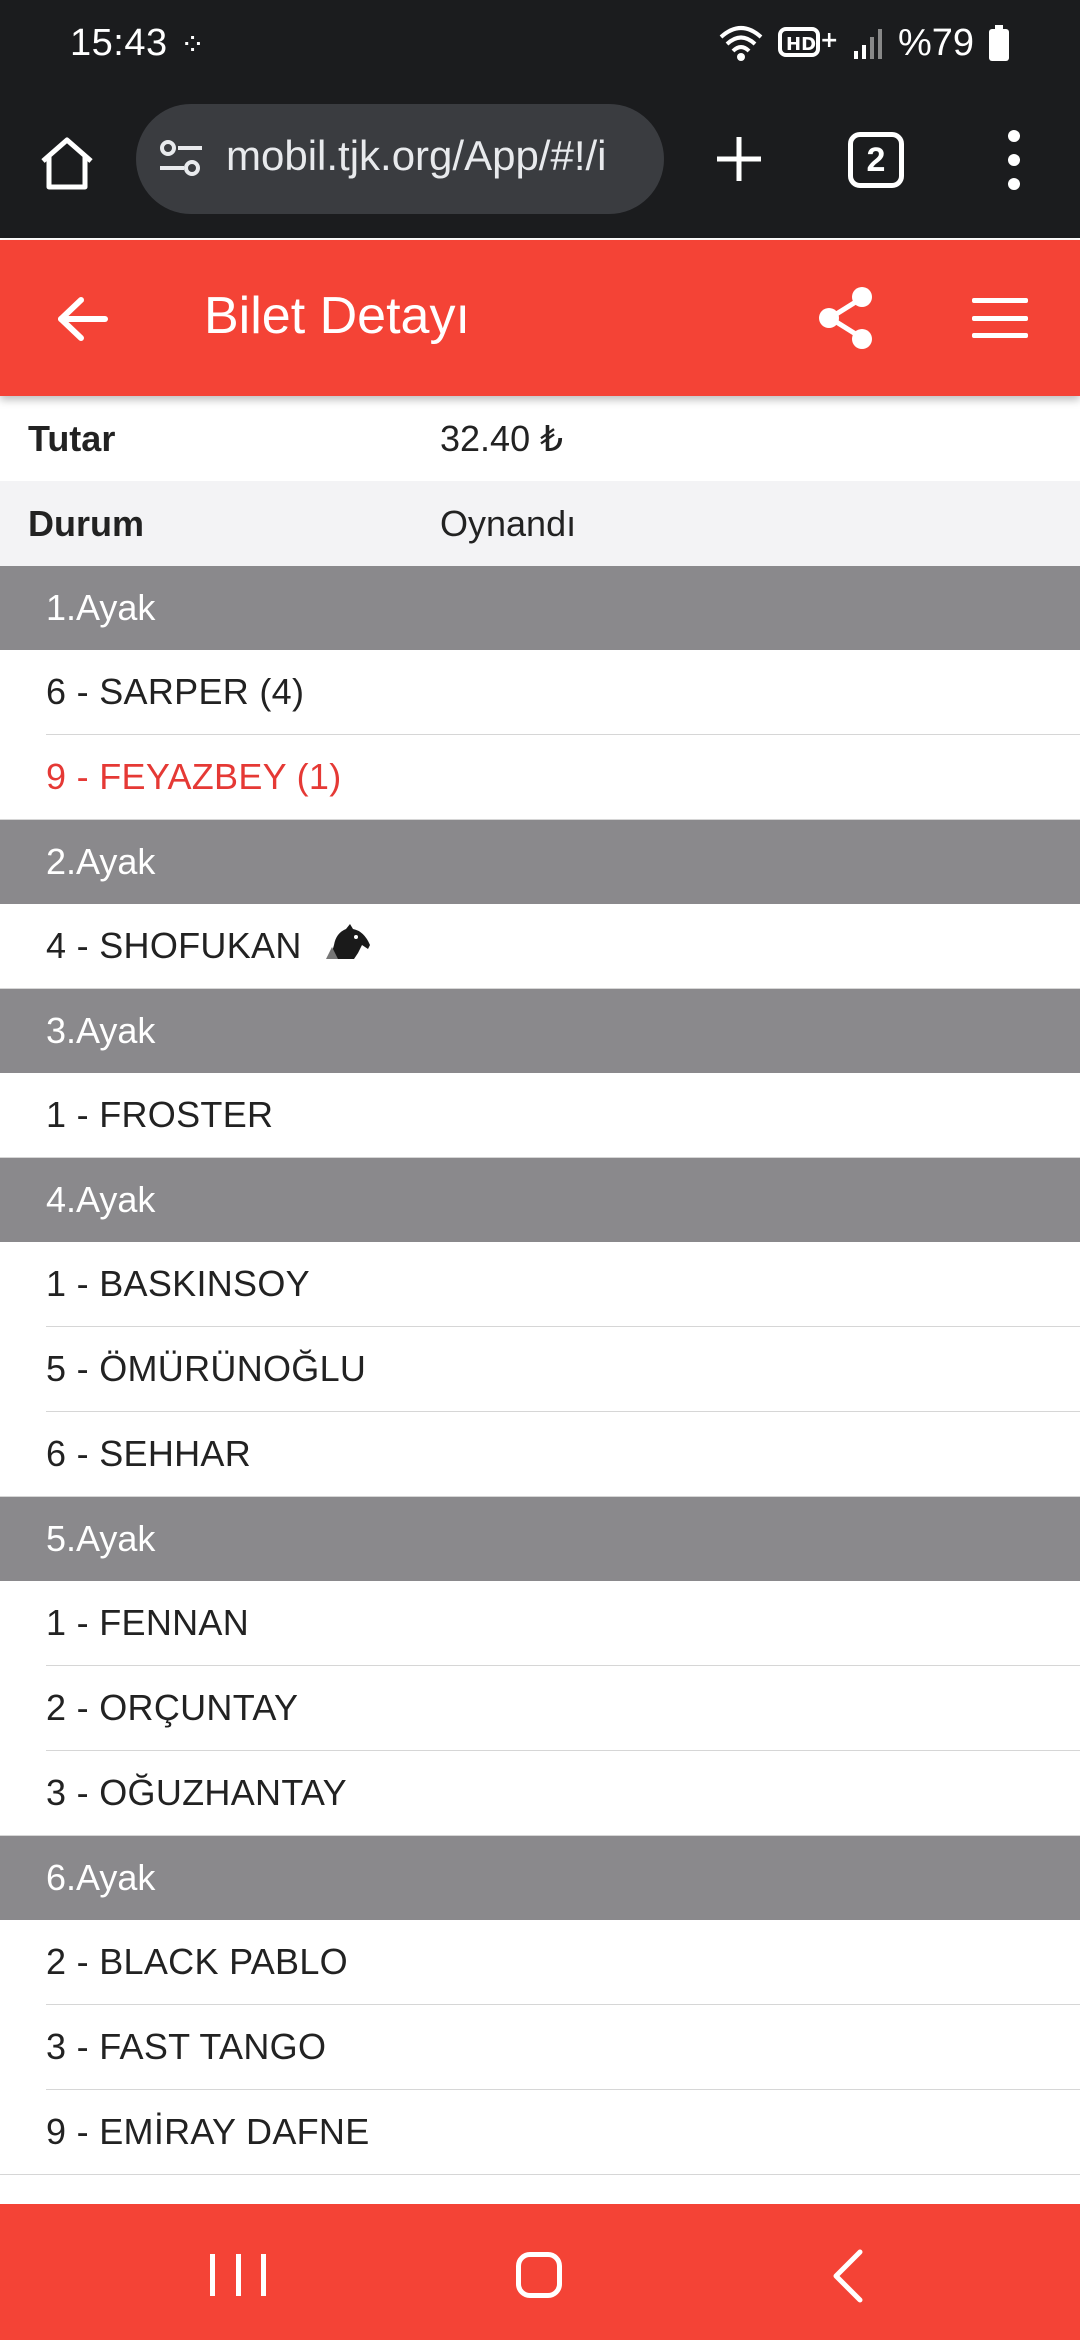  Describe the element at coordinates (206, 1368) in the screenshot. I see `horse-name: 5 - ÖMÜRÜNOĞLU` at that location.